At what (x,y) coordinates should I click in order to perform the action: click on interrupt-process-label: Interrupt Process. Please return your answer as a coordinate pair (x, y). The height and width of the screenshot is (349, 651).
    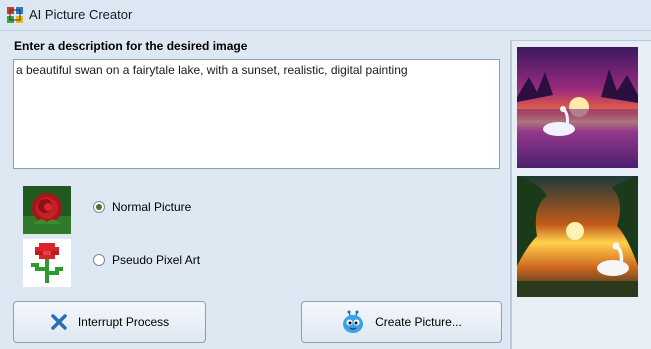
    Looking at the image, I should click on (123, 322).